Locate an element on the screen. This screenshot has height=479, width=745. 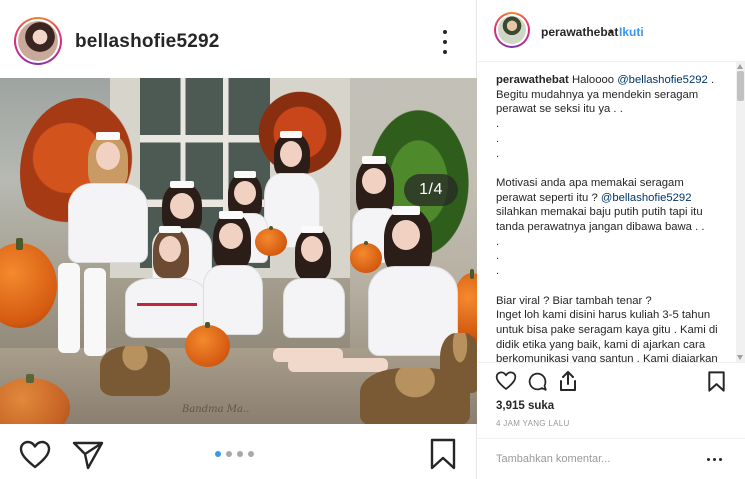
left-avatar is located at coordinates (38, 41).